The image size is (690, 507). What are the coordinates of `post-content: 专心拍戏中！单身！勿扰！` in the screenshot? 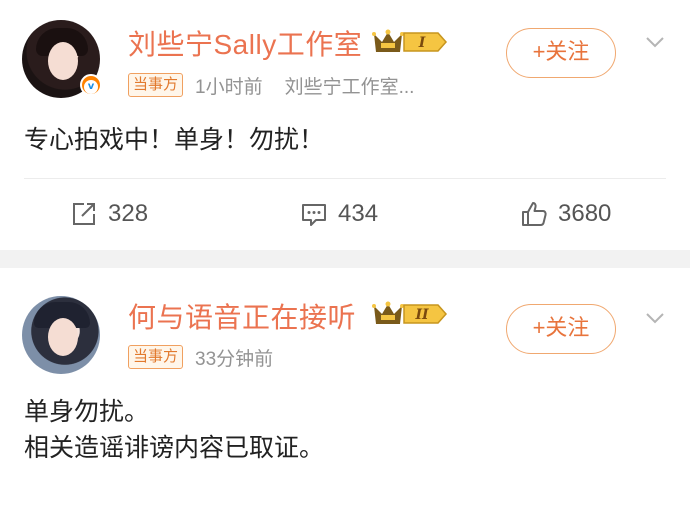 It's located at (174, 140).